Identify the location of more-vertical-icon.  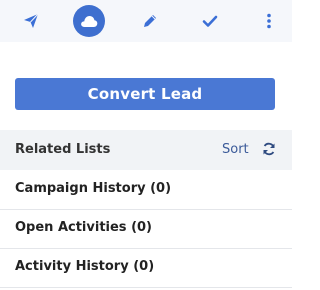
(269, 21).